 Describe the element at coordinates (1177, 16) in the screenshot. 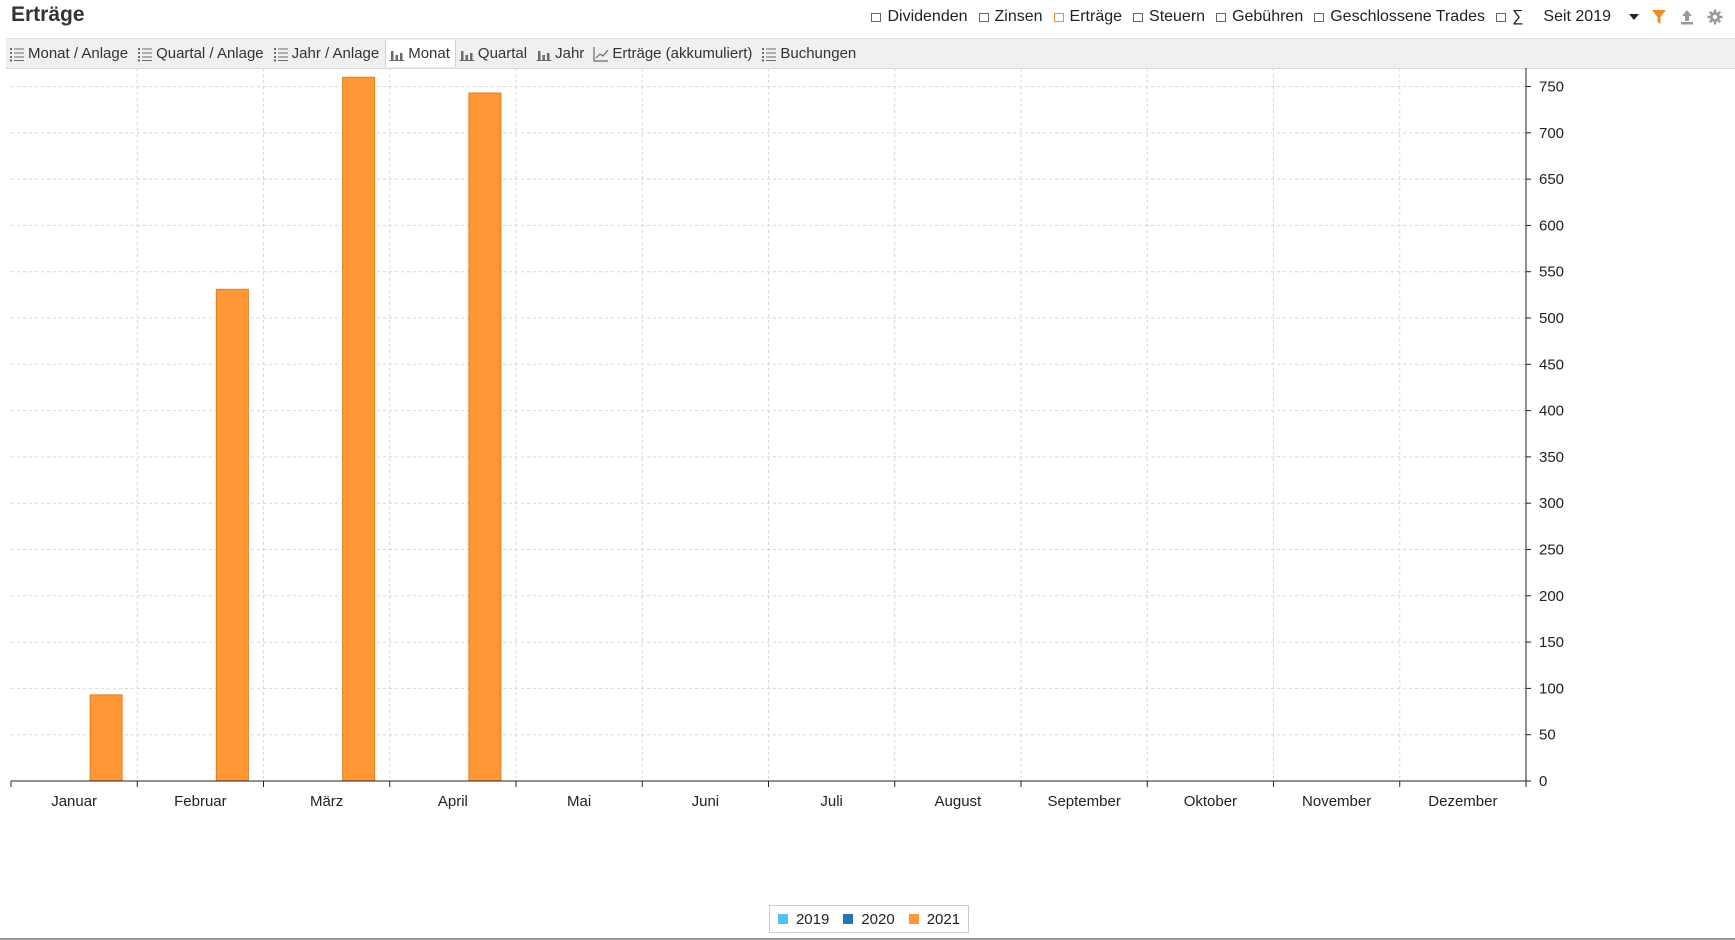

I see `filter-label: Steuern` at that location.